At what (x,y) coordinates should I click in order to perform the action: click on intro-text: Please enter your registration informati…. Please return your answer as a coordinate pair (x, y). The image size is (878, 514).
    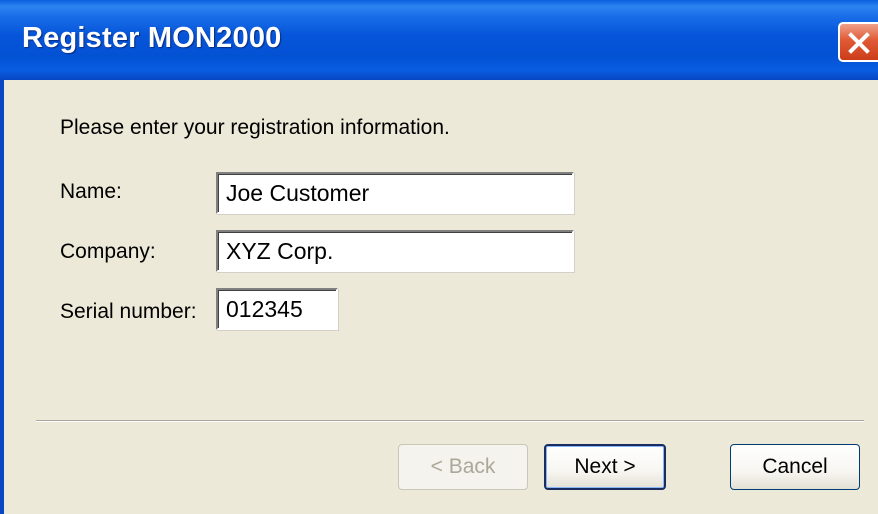
    Looking at the image, I should click on (255, 127).